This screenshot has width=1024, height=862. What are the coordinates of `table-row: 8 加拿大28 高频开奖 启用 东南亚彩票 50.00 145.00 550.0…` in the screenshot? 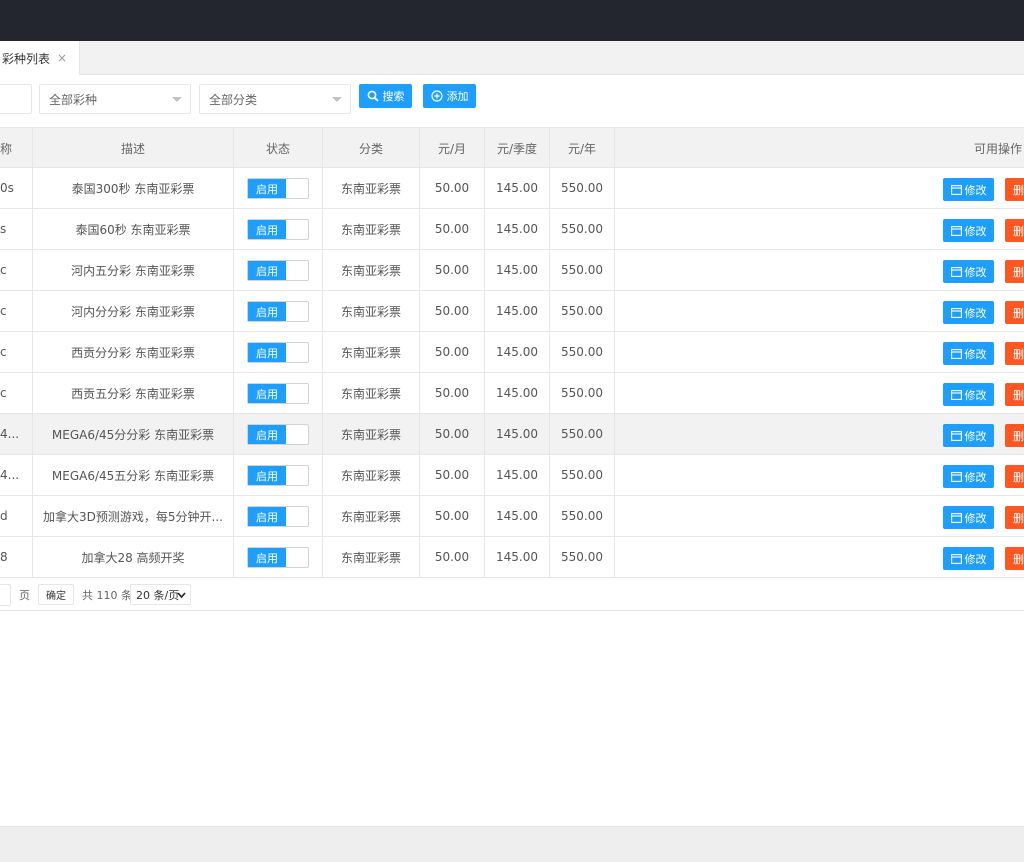 It's located at (512, 557).